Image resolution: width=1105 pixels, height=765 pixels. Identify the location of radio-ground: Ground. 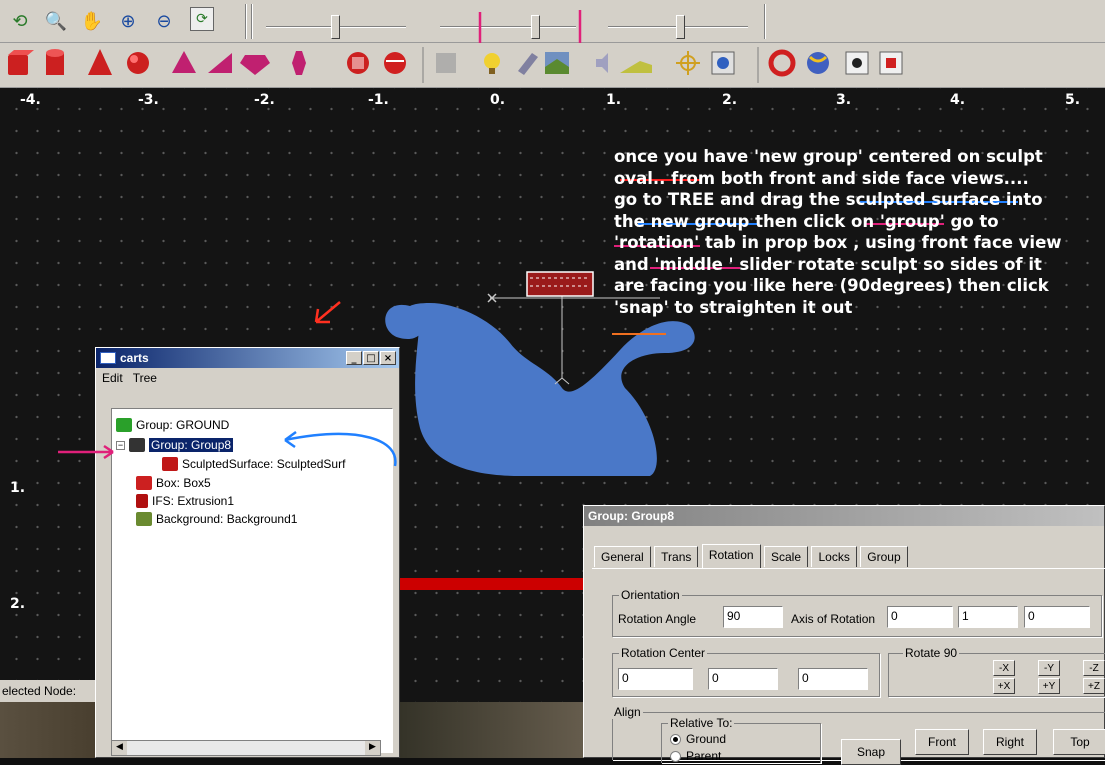
(698, 739).